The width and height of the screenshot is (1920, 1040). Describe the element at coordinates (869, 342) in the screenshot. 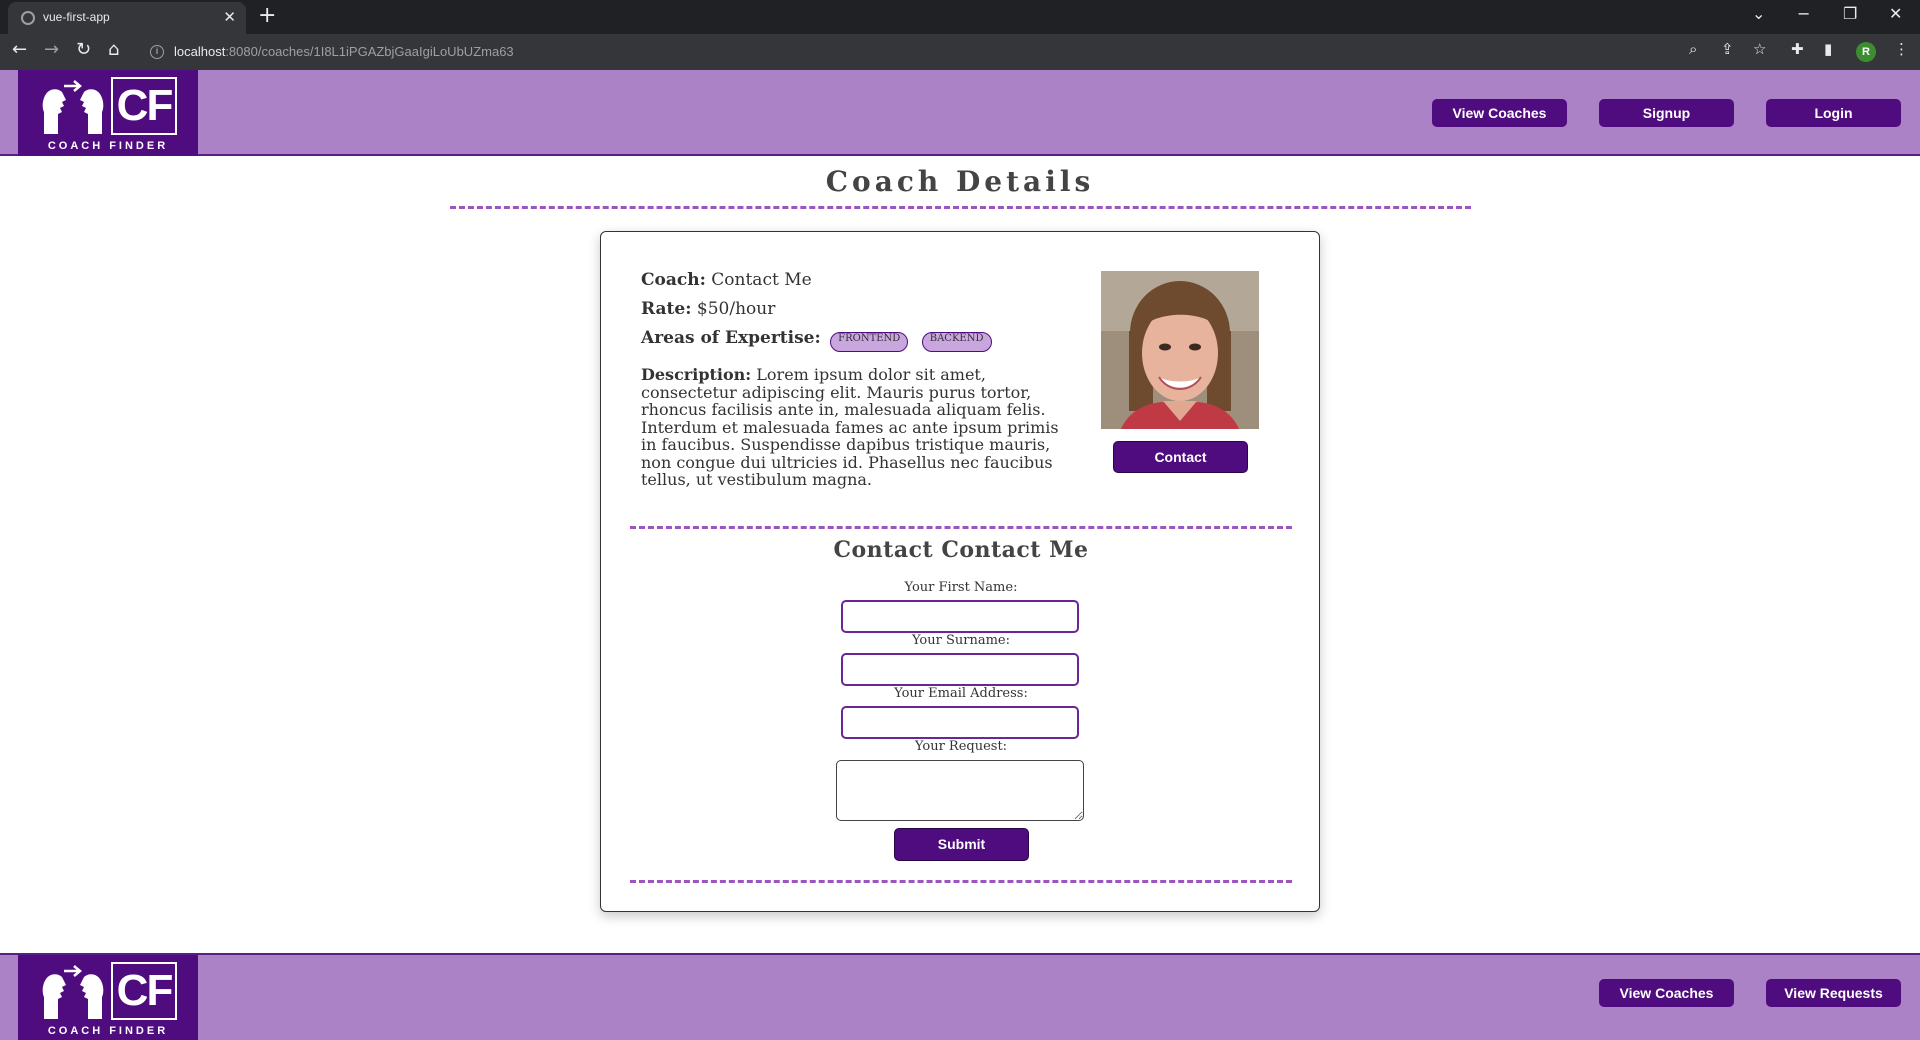

I see `expertise-badge-frontend: FRONTEND` at that location.